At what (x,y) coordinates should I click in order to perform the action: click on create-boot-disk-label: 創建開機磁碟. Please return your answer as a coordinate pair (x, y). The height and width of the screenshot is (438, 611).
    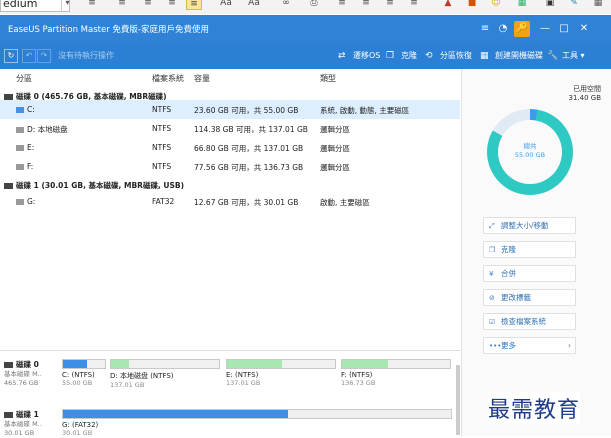
    Looking at the image, I should click on (519, 55).